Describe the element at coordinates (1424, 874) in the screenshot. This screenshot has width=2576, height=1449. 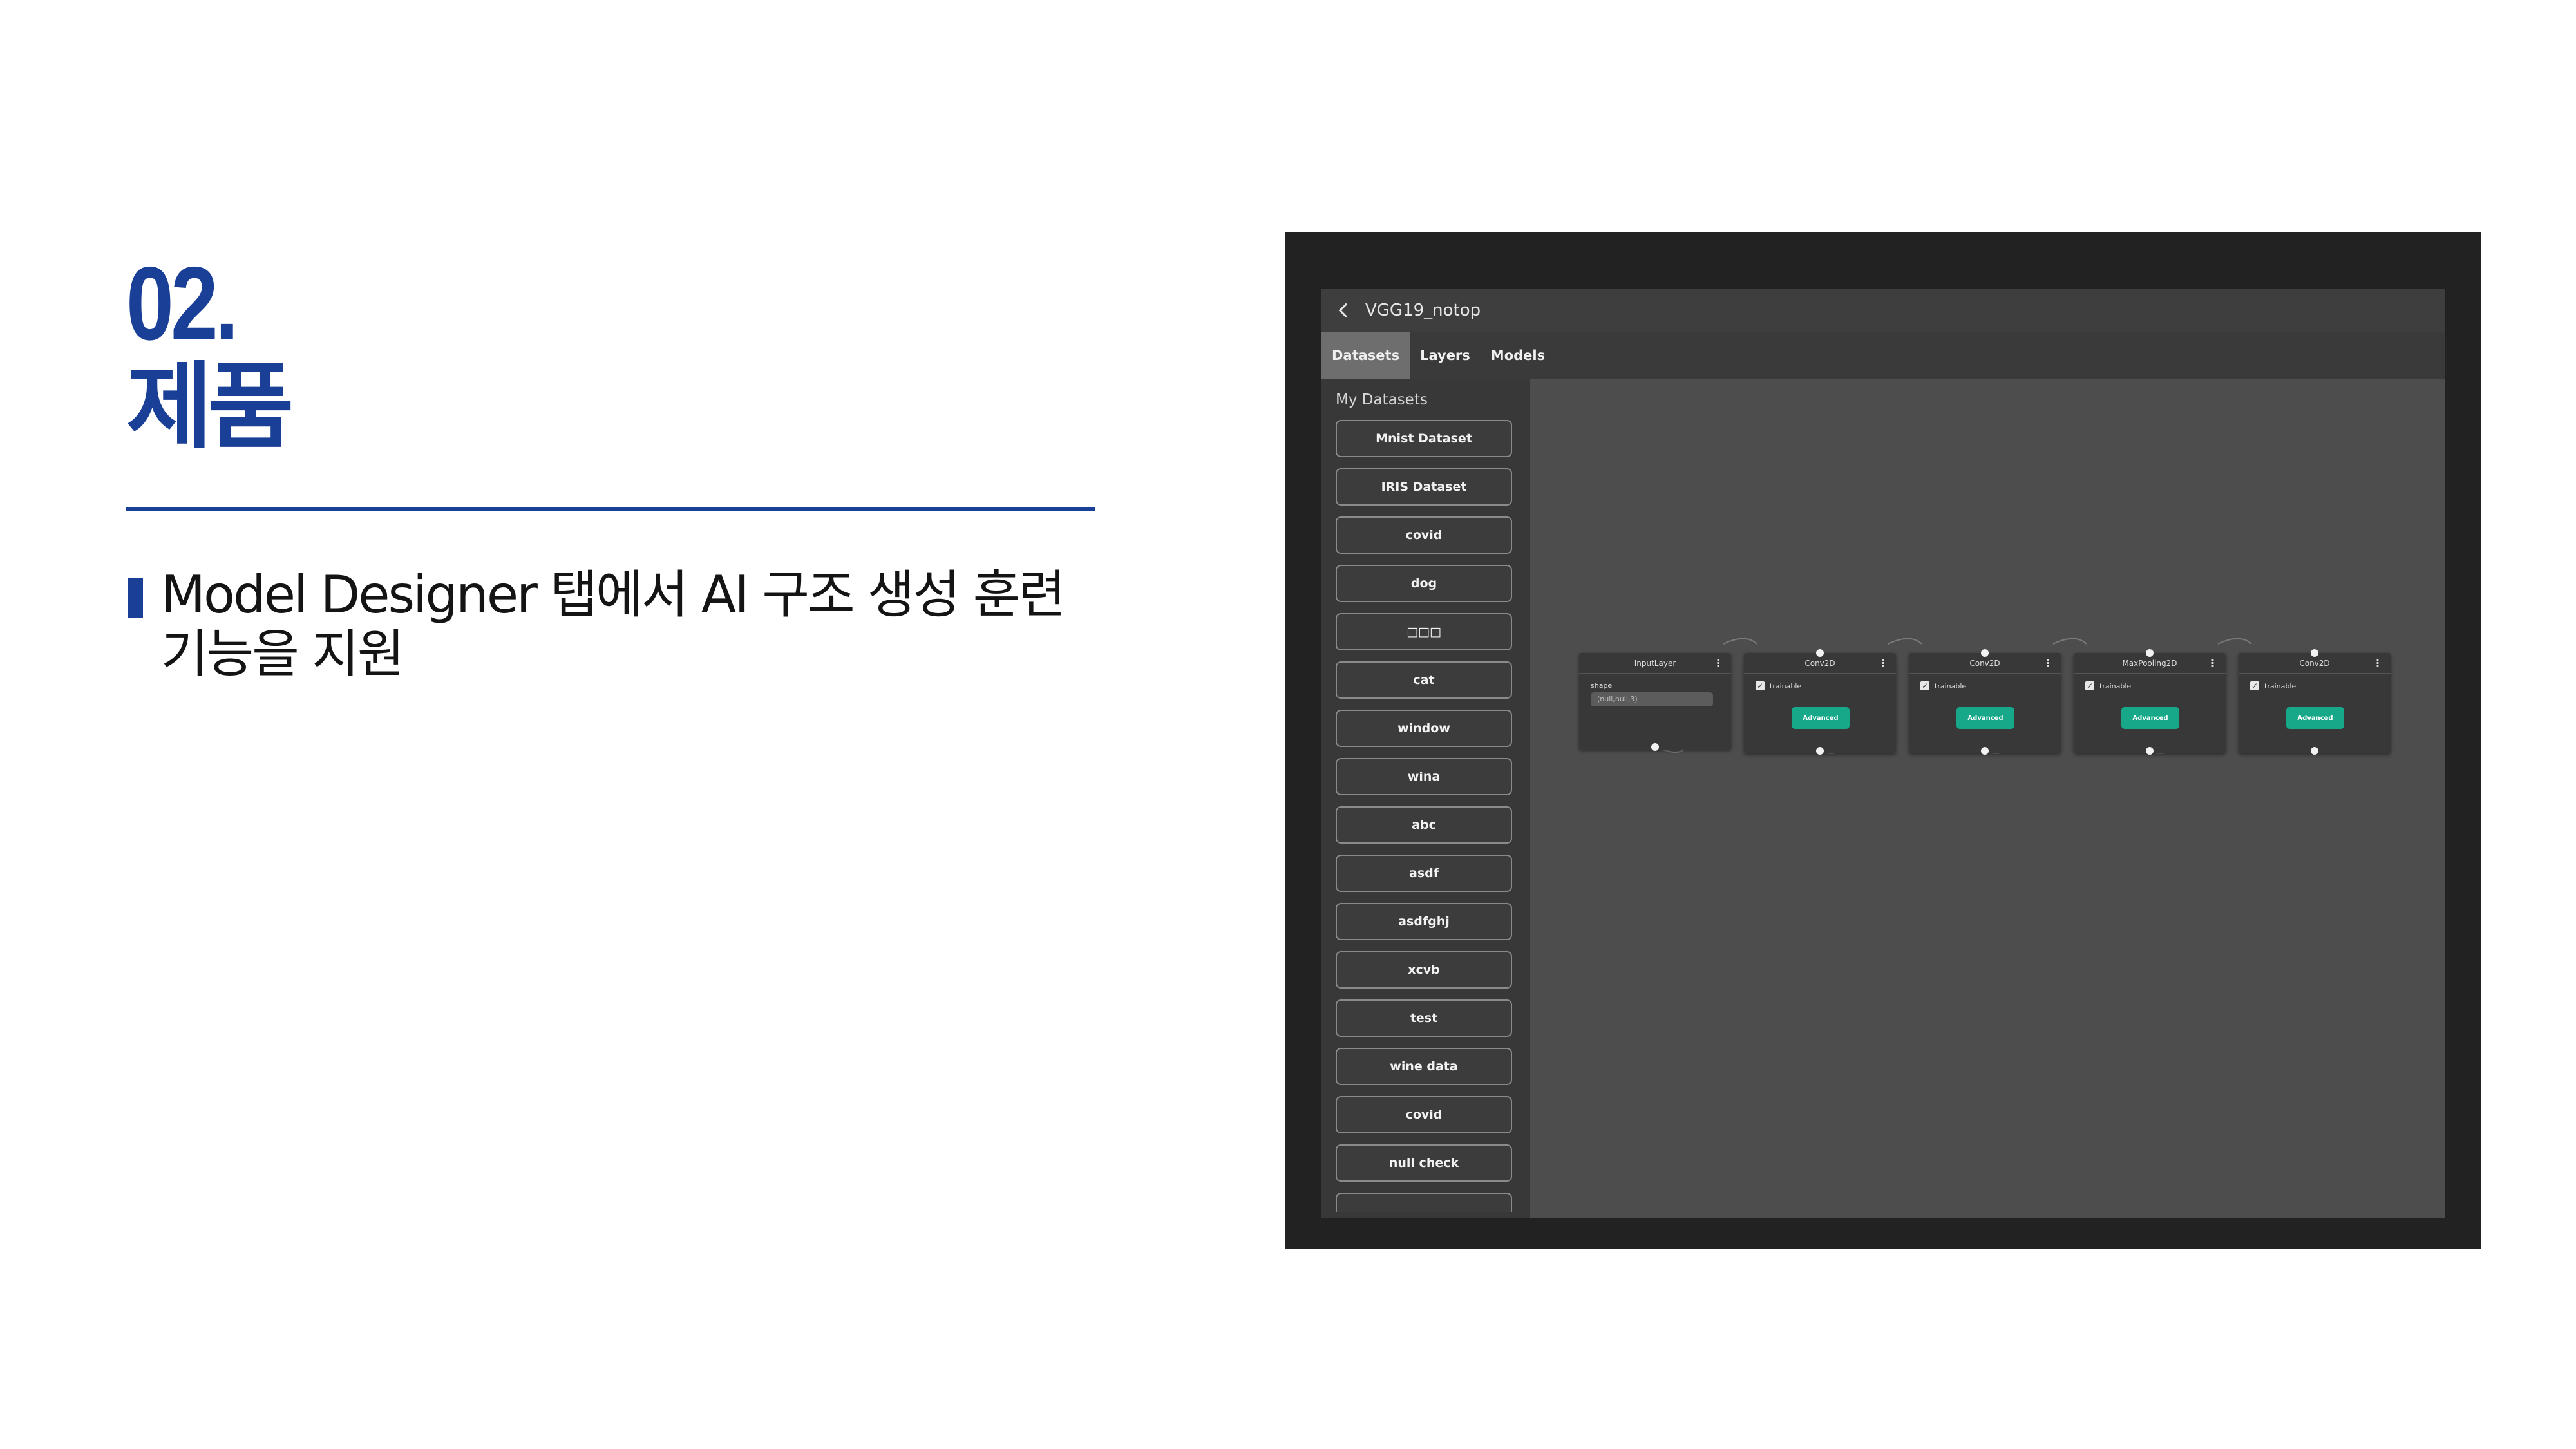
I see `dataset-button-asdf: asdf` at that location.